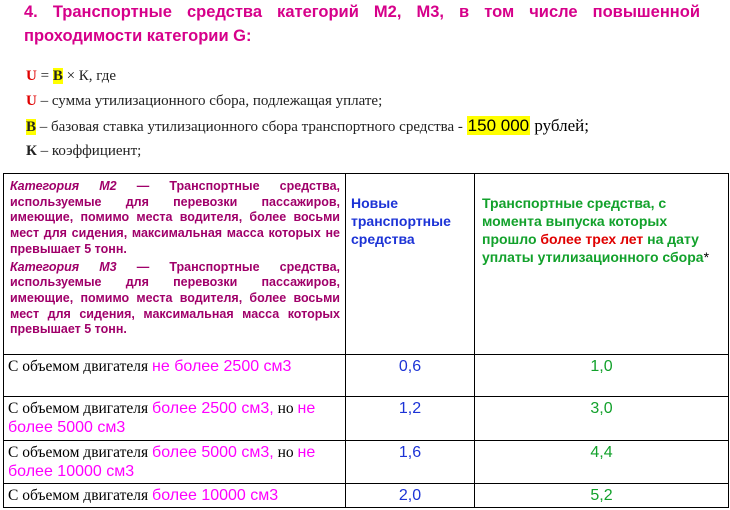 The image size is (730, 510). I want to click on base-rate-unit: рублей;, so click(560, 125).